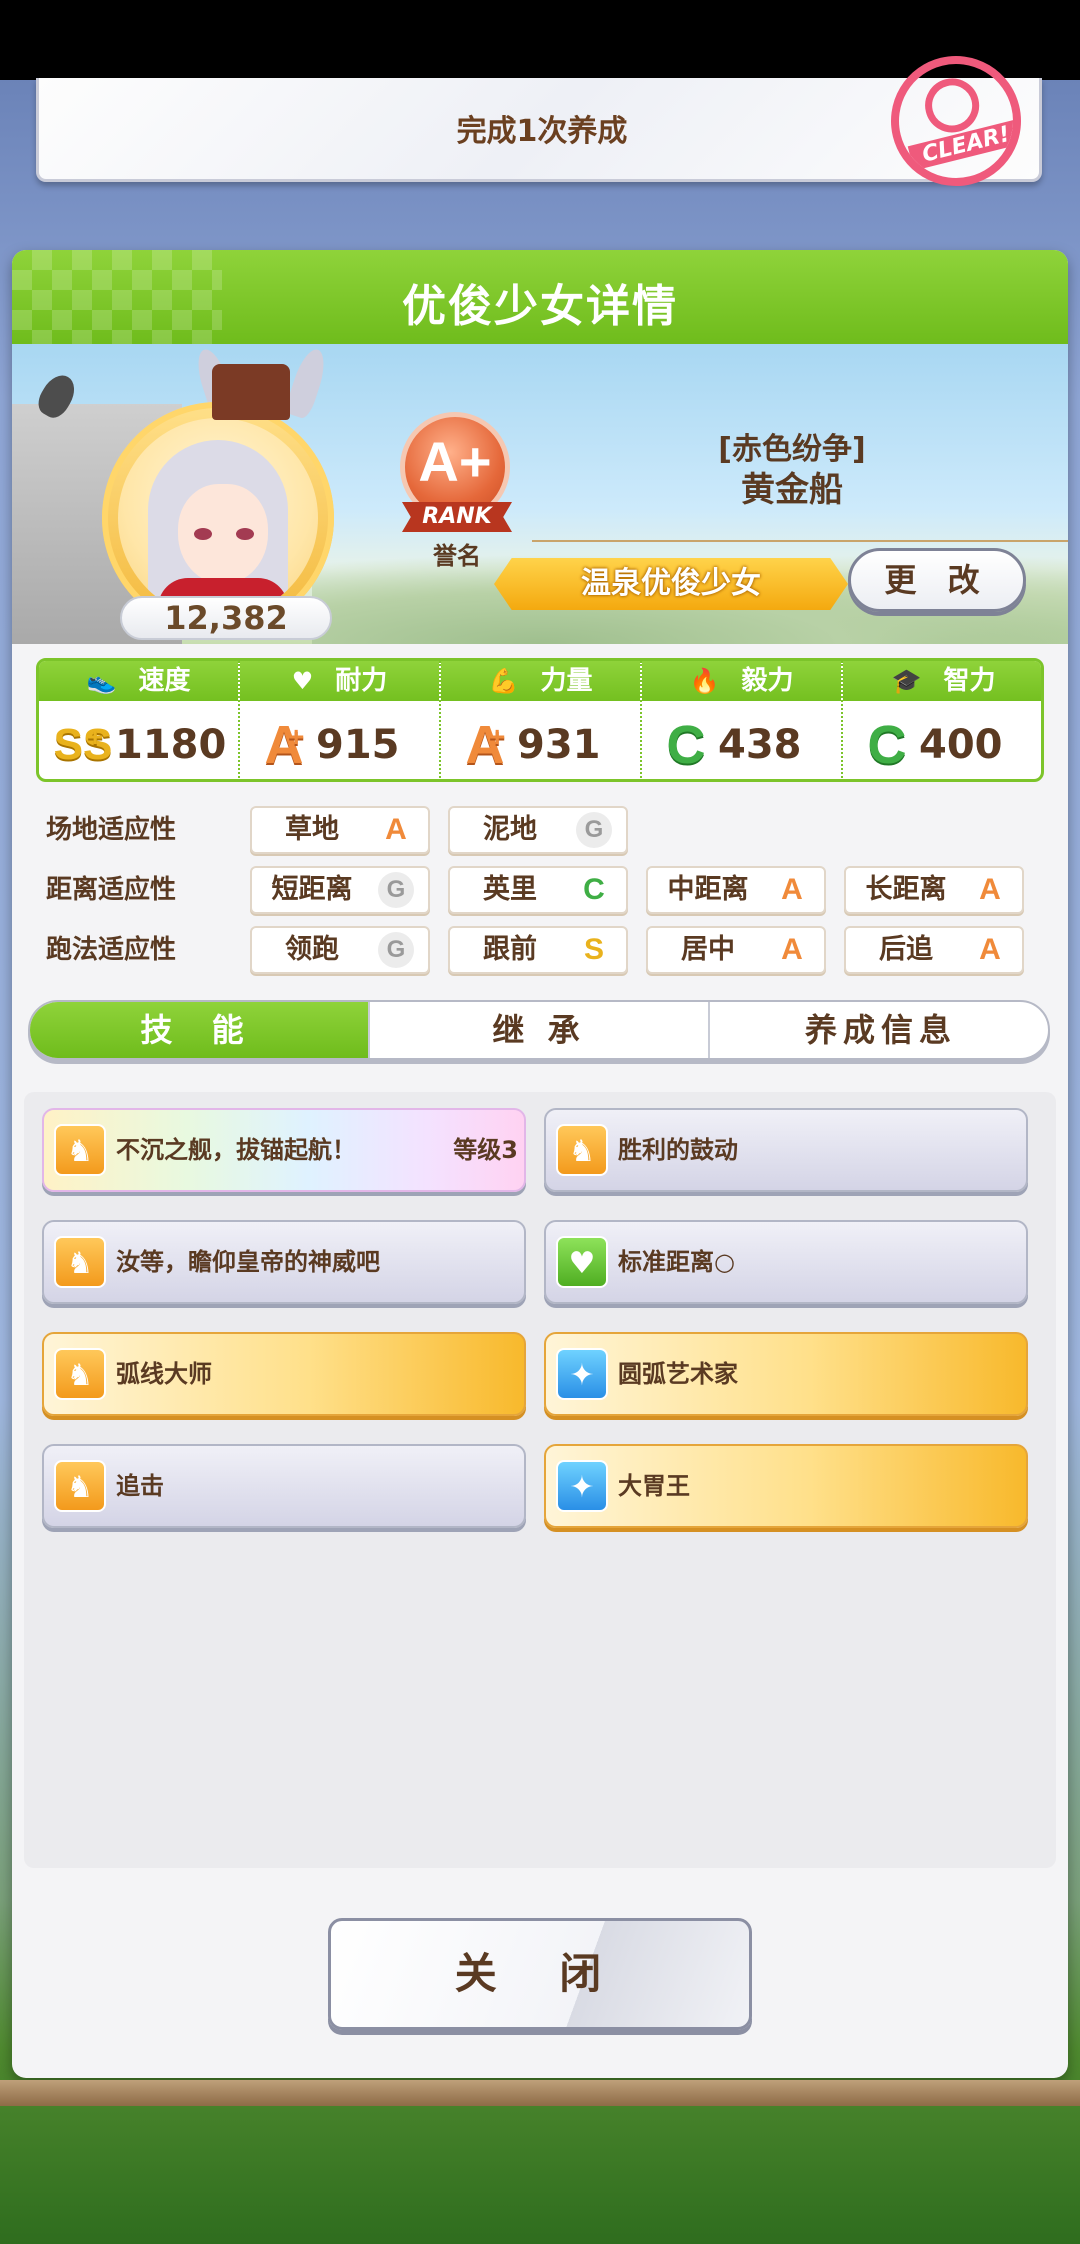 This screenshot has height=2244, width=1080. What do you see at coordinates (800, 541) in the screenshot?
I see `title-divider` at bounding box center [800, 541].